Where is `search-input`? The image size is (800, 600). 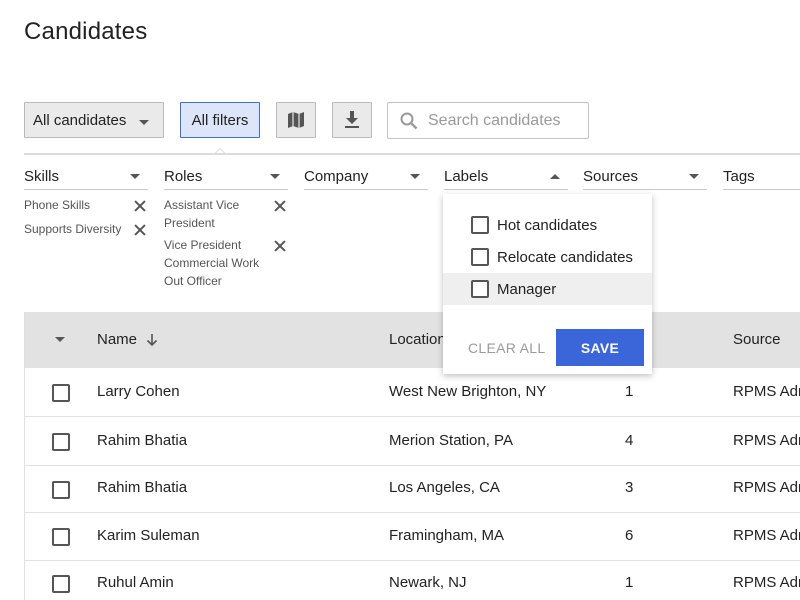 search-input is located at coordinates (503, 120).